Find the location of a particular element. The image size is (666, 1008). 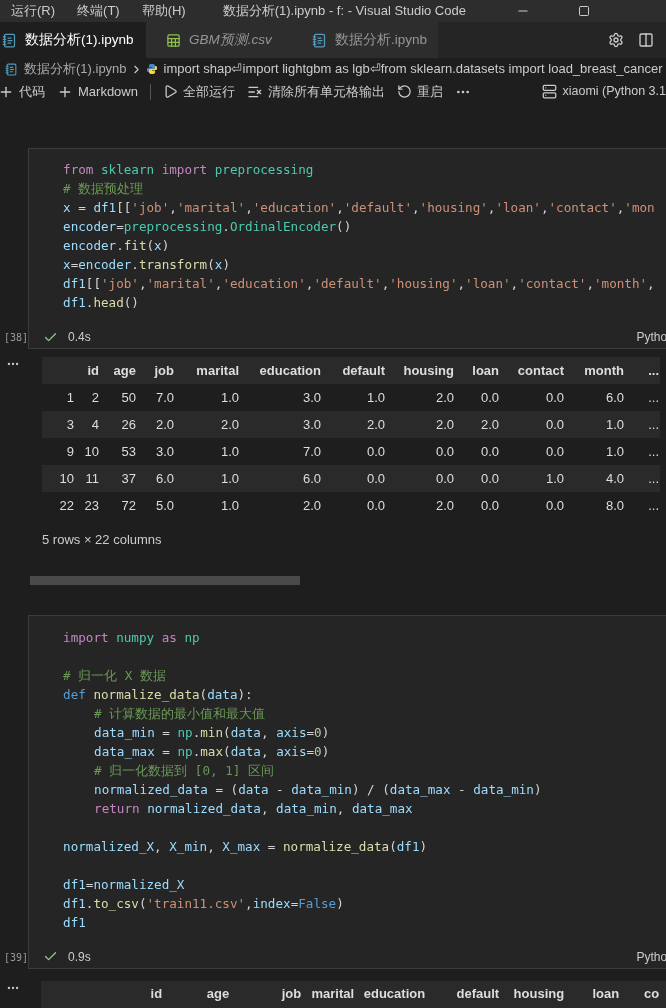

menu-item: 运行(R) is located at coordinates (33, 11).